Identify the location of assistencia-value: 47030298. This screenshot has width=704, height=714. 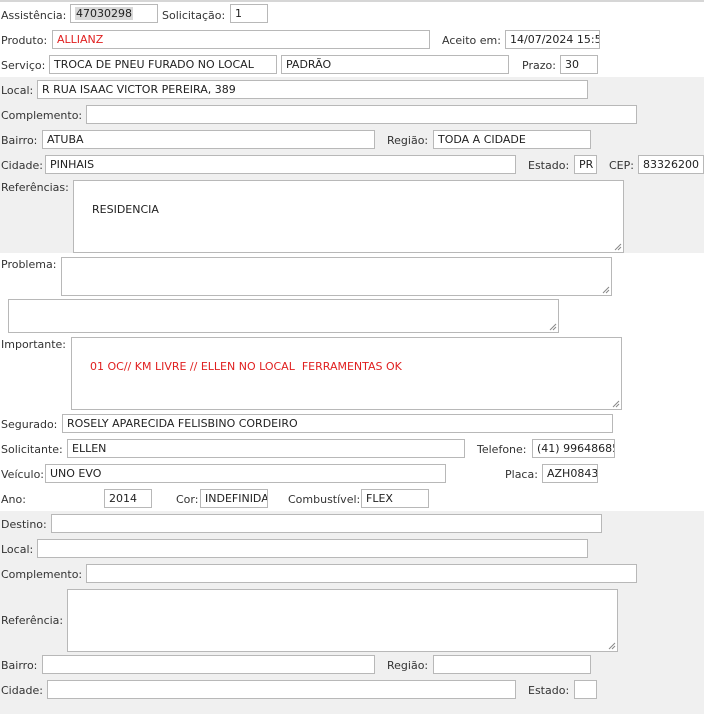
(104, 13).